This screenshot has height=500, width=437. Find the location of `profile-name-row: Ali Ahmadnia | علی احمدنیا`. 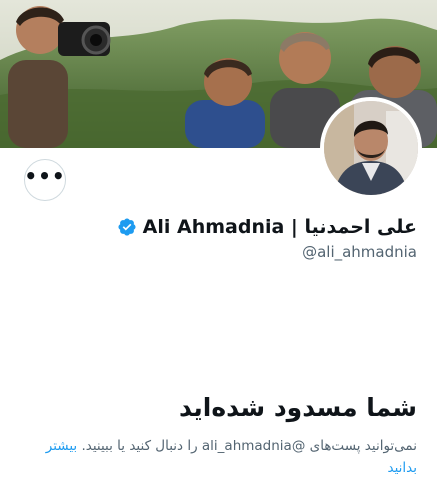

profile-name-row: Ali Ahmadnia | علی احمدنیا is located at coordinates (267, 227).